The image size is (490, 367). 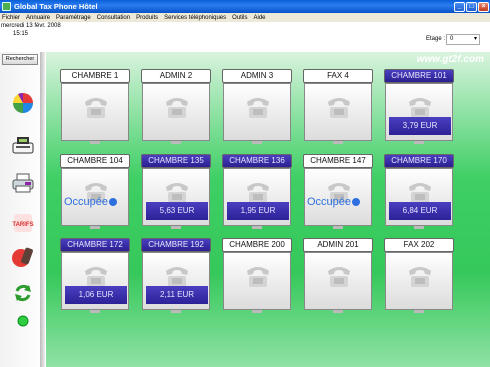 What do you see at coordinates (239, 18) in the screenshot?
I see `menu-outils: Outils` at bounding box center [239, 18].